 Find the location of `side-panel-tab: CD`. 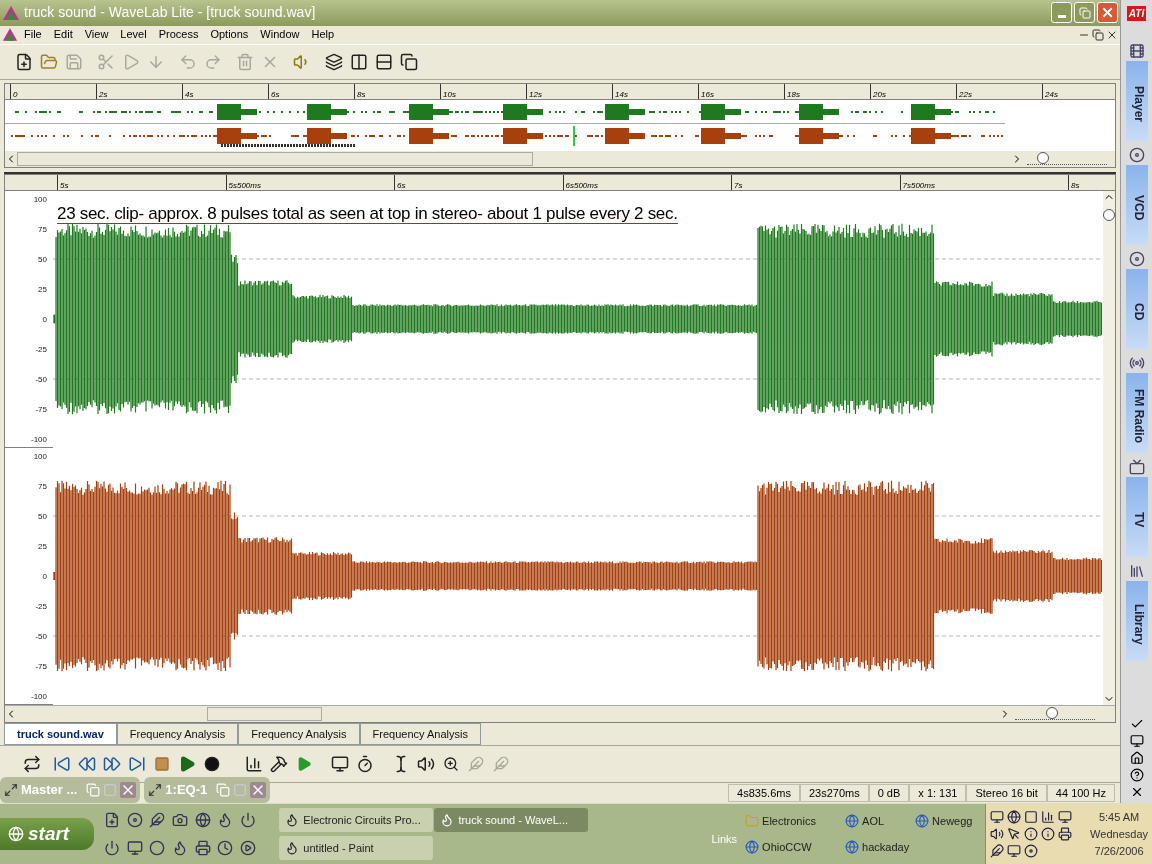

side-panel-tab: CD is located at coordinates (1136, 309).